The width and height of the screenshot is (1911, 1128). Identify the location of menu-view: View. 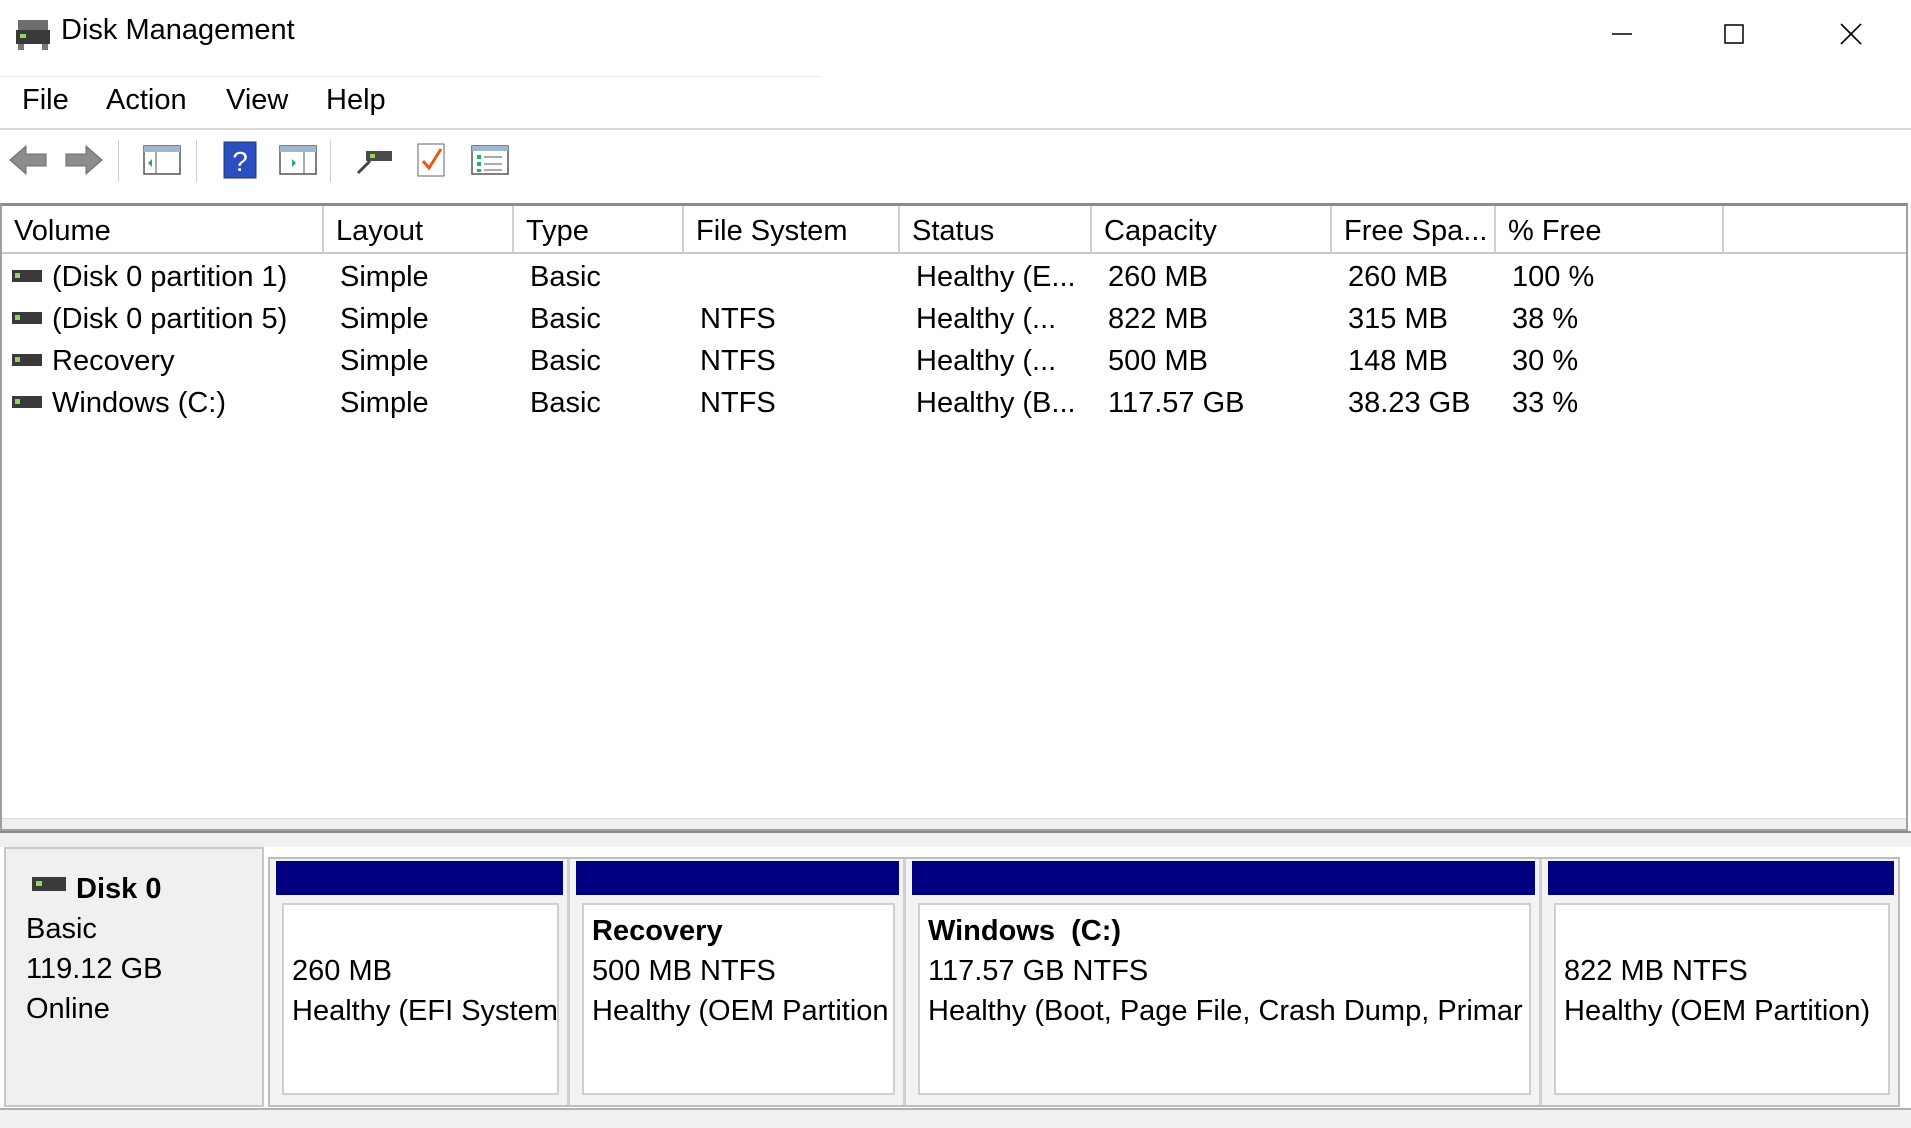
(257, 100).